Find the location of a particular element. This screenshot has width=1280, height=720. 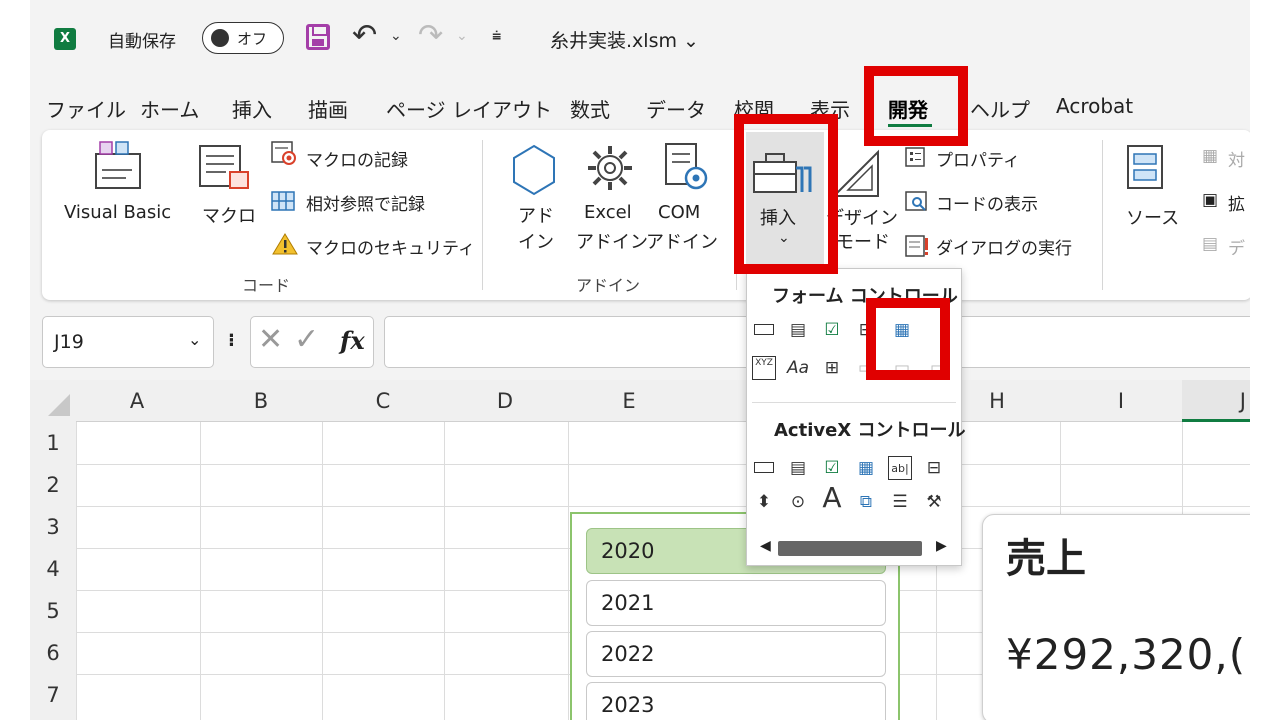

row-header-6: 6 is located at coordinates (53, 653).